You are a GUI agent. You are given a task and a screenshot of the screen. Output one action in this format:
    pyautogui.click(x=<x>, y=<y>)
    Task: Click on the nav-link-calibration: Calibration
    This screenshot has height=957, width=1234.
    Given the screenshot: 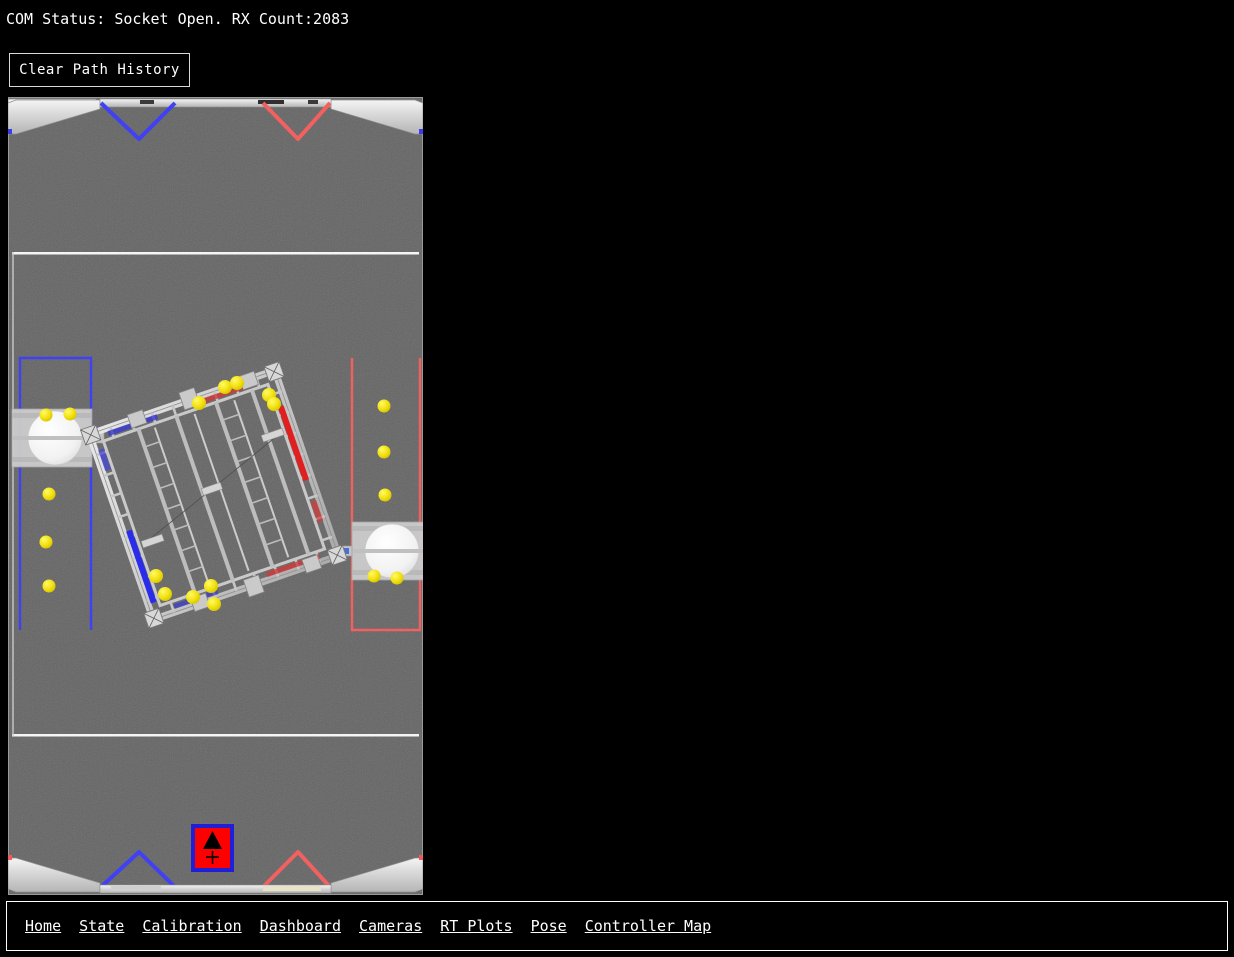 What is the action you would take?
    pyautogui.click(x=191, y=926)
    